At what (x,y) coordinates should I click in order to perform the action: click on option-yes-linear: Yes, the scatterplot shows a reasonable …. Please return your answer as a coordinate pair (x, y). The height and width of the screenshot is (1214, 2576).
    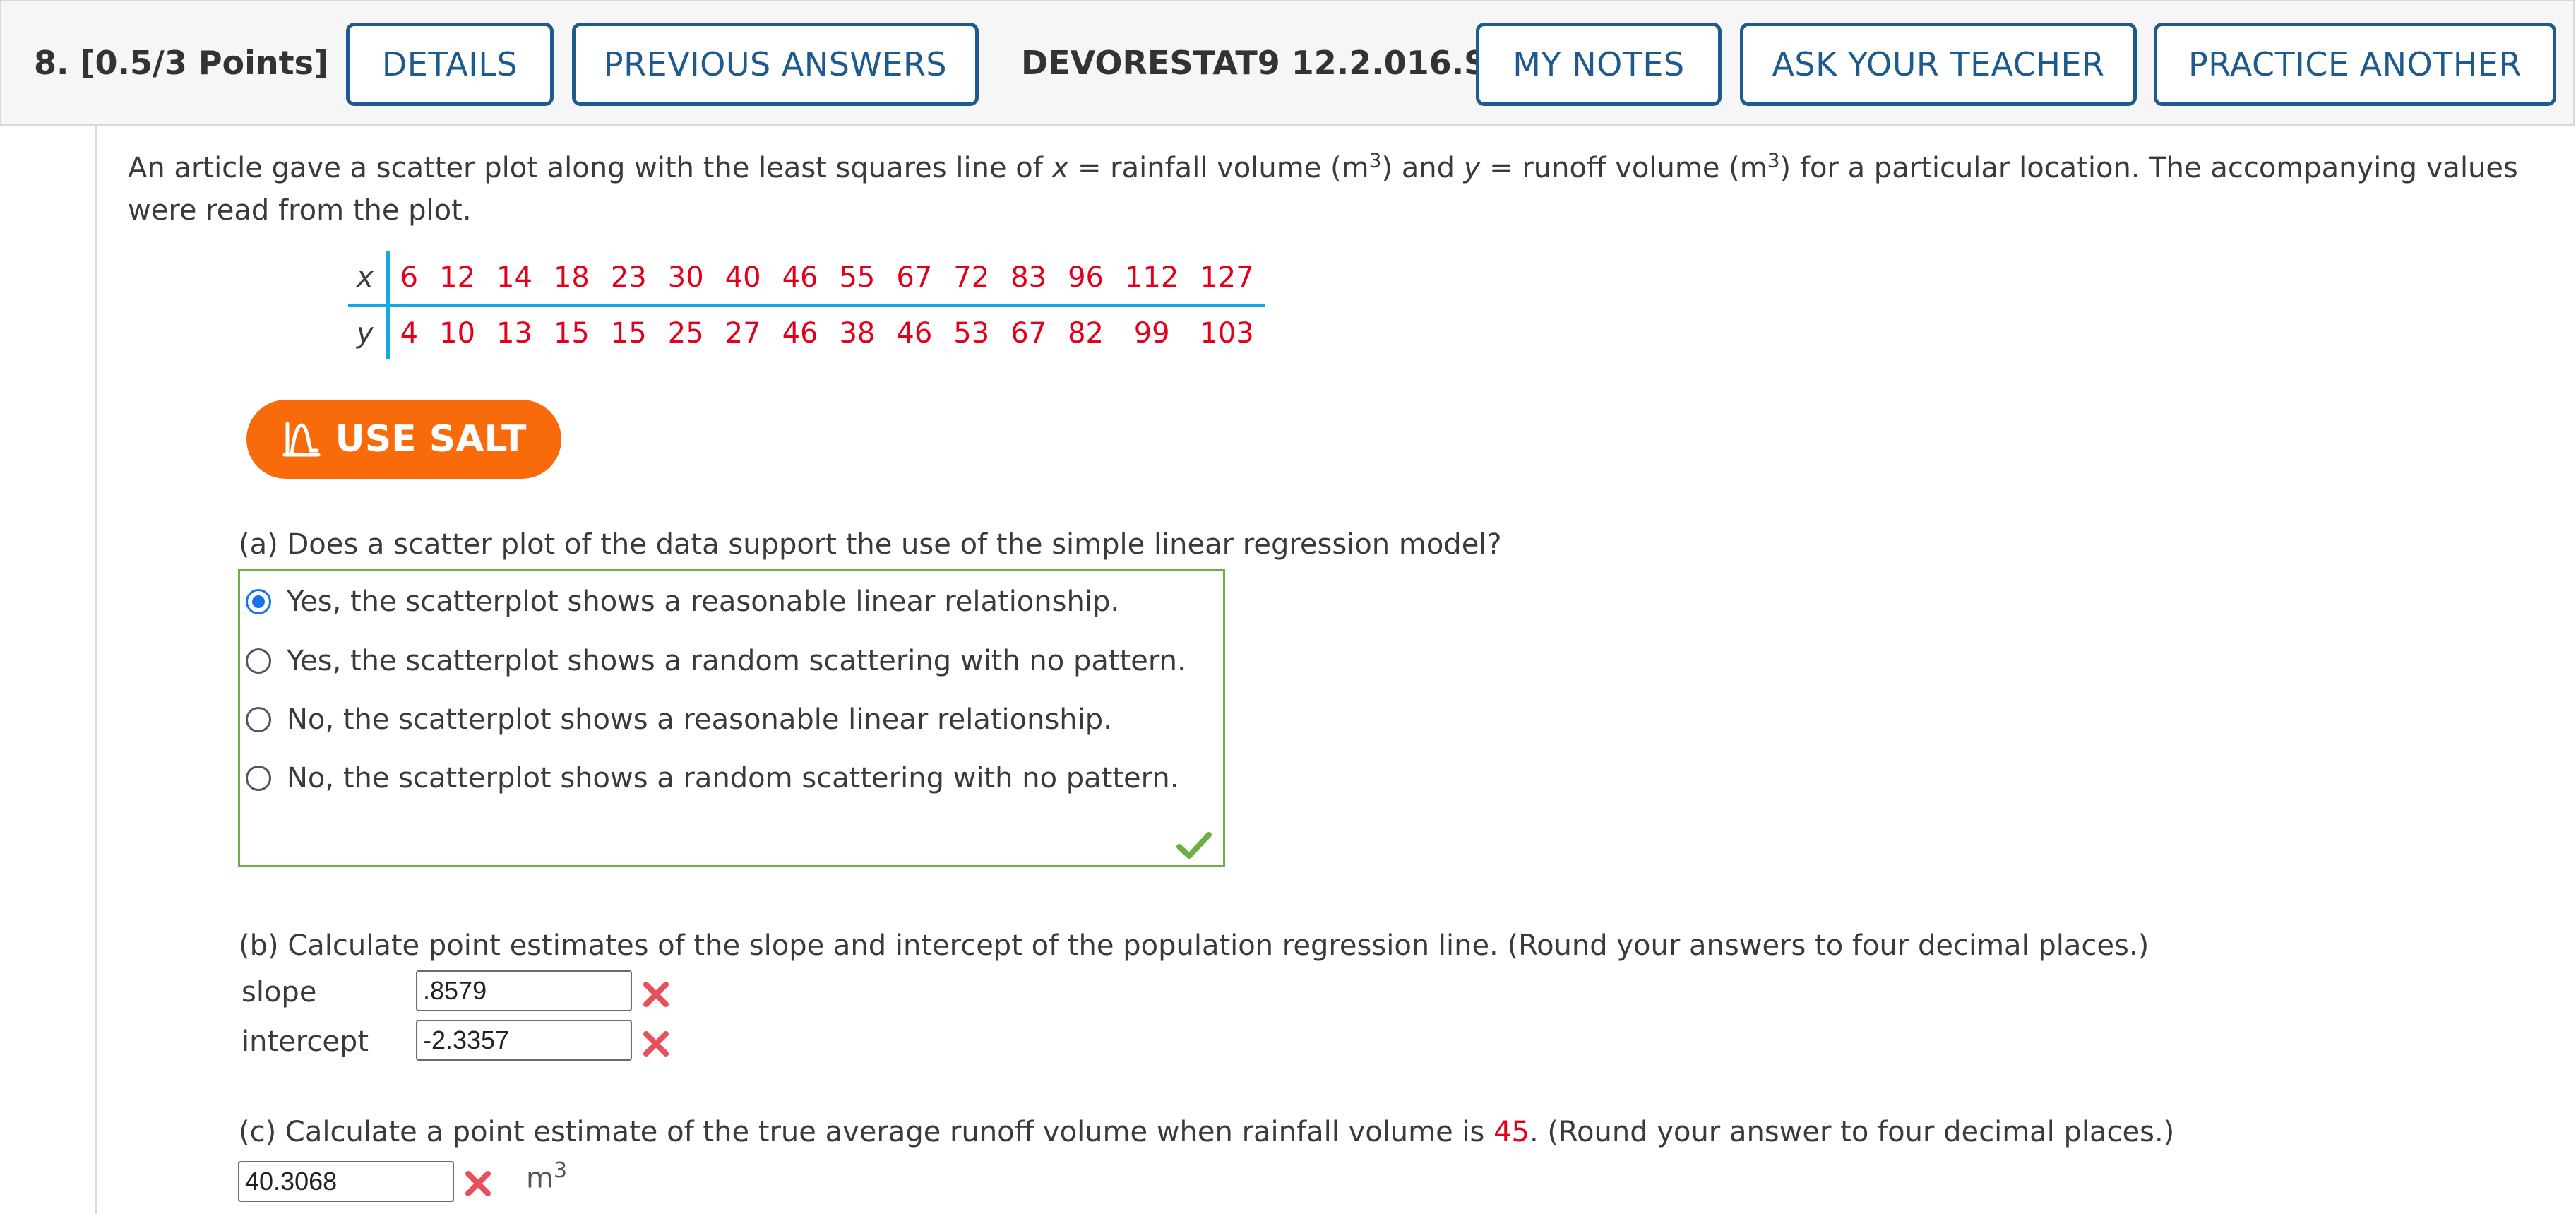
    Looking at the image, I should click on (682, 602).